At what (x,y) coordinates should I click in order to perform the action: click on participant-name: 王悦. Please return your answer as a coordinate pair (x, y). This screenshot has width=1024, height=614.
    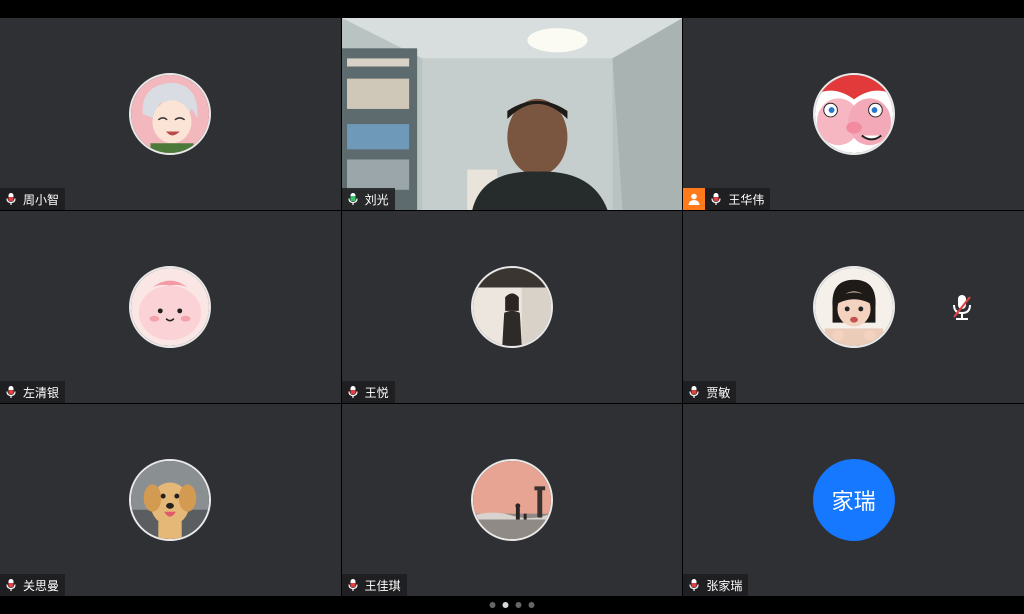
    Looking at the image, I should click on (376, 392).